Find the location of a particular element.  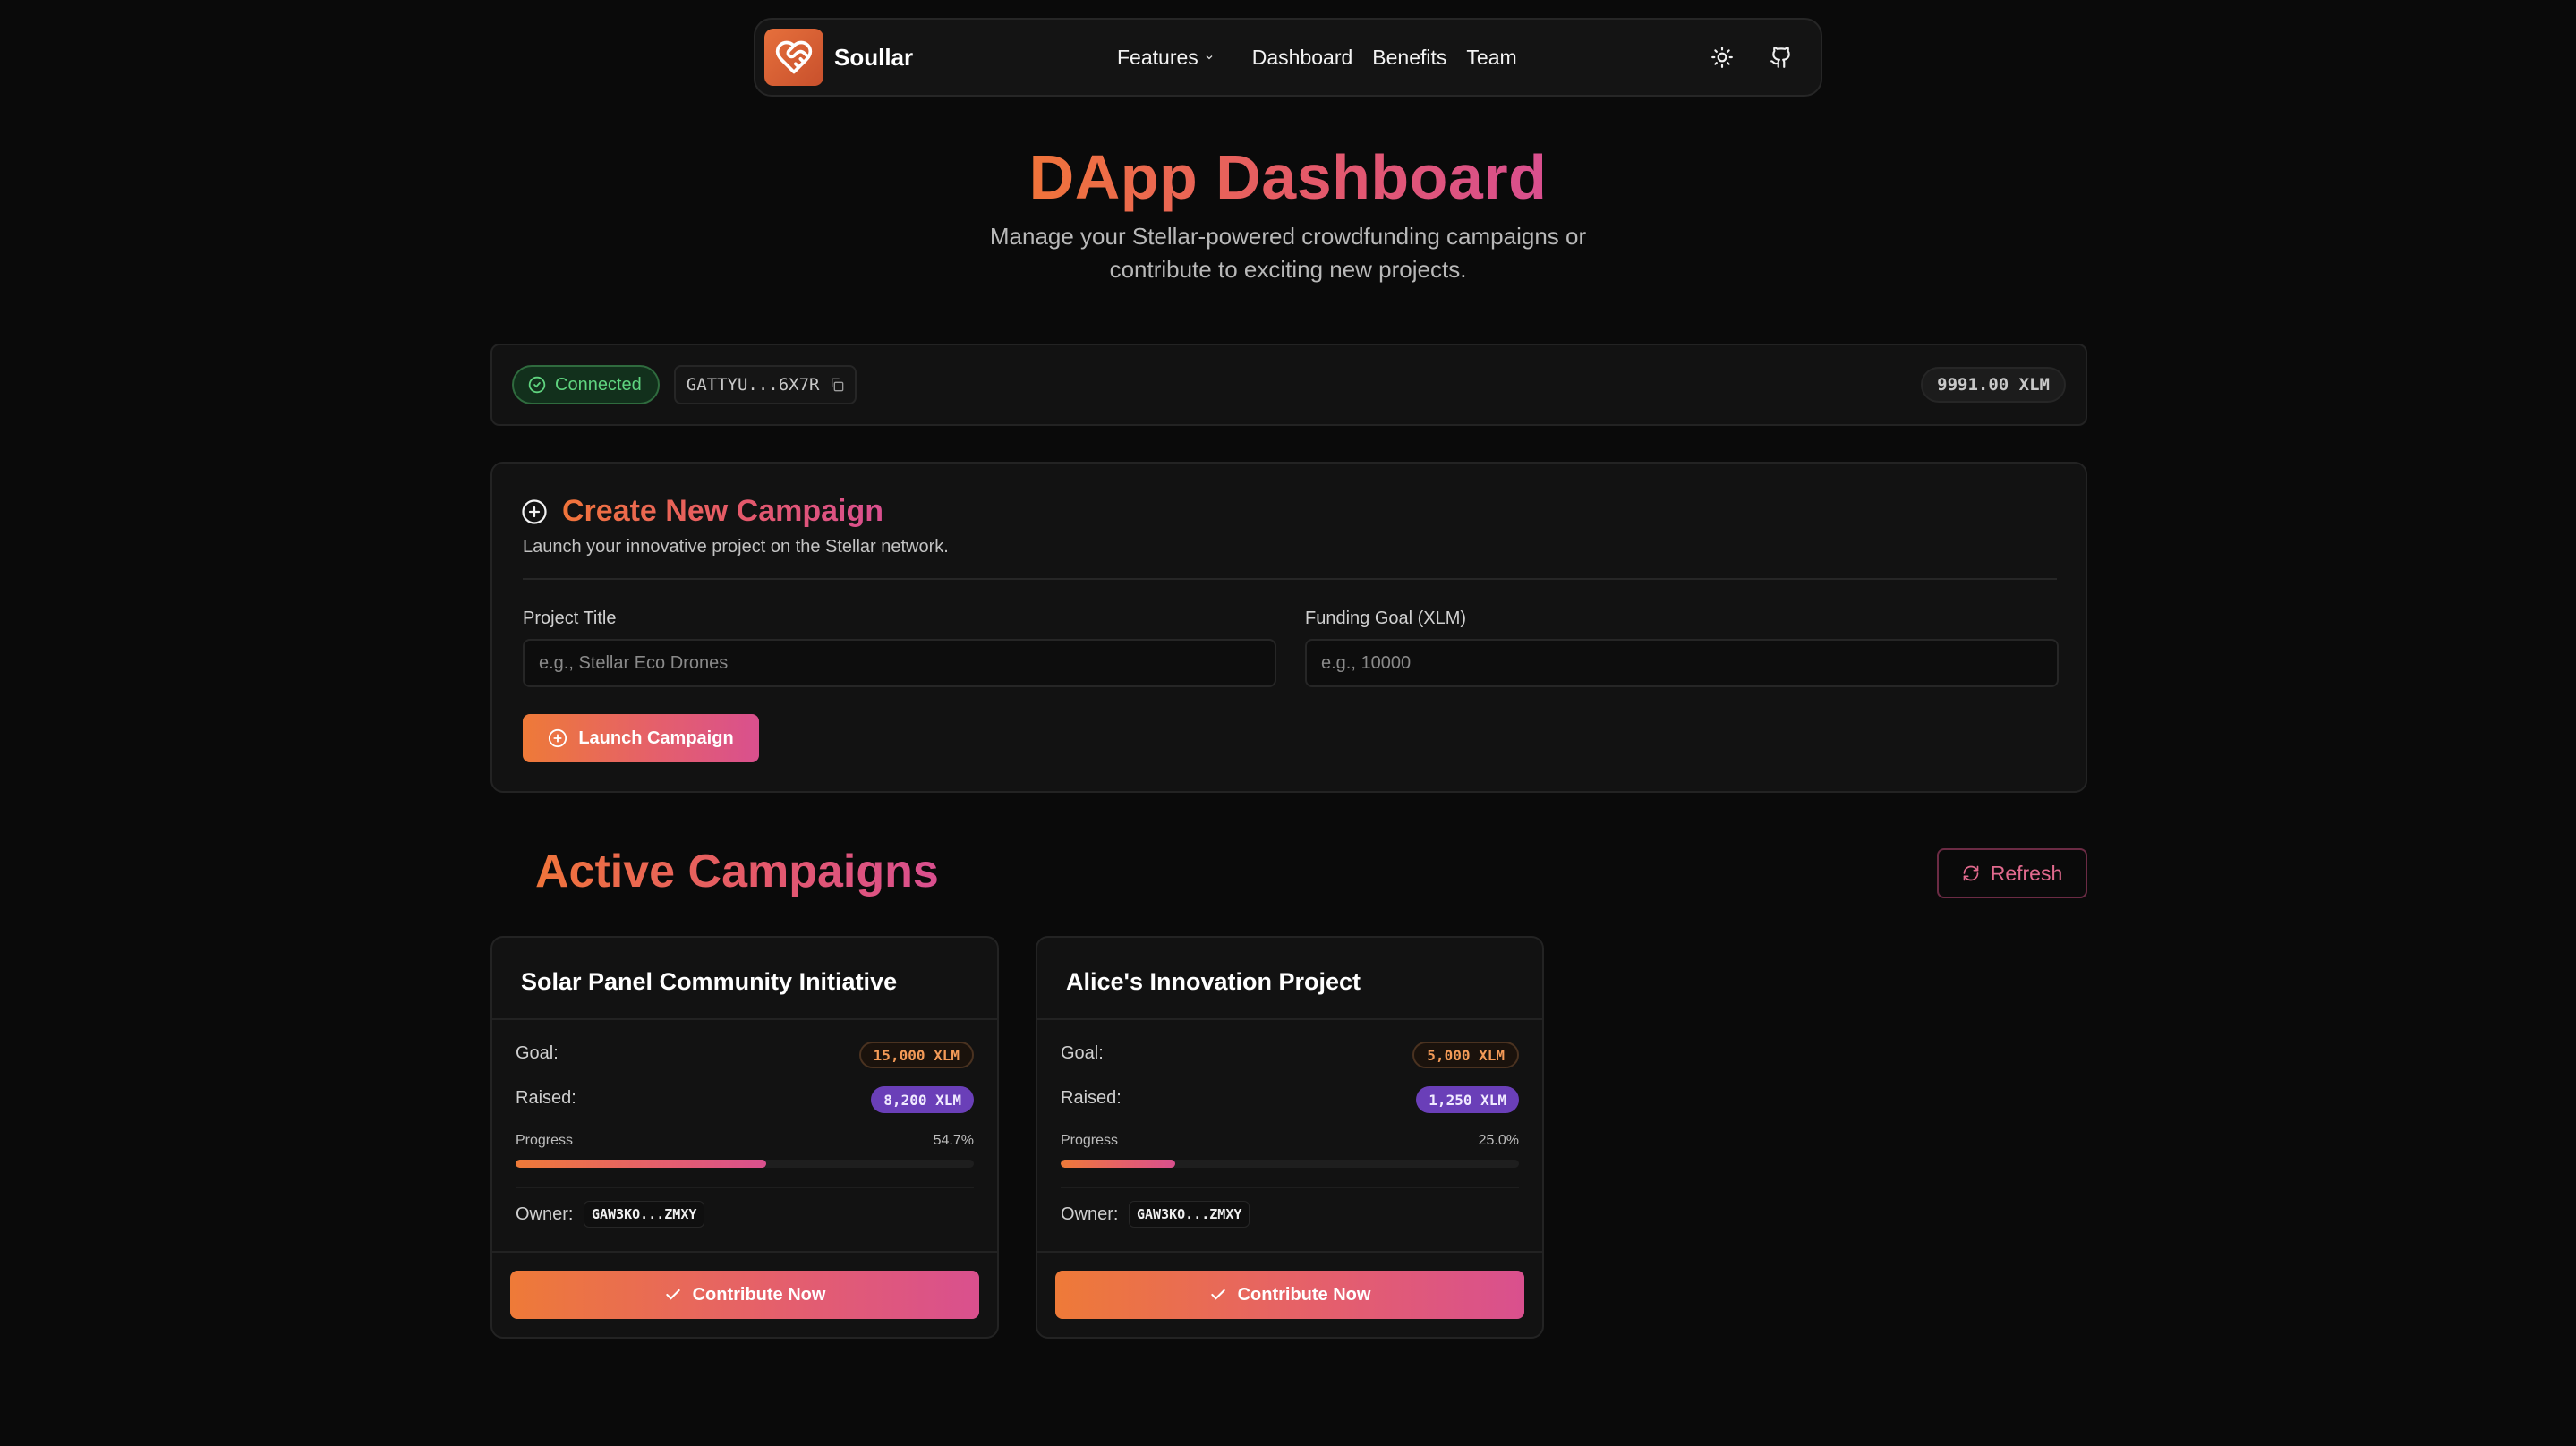

project-title-label: Project Title is located at coordinates (570, 618).